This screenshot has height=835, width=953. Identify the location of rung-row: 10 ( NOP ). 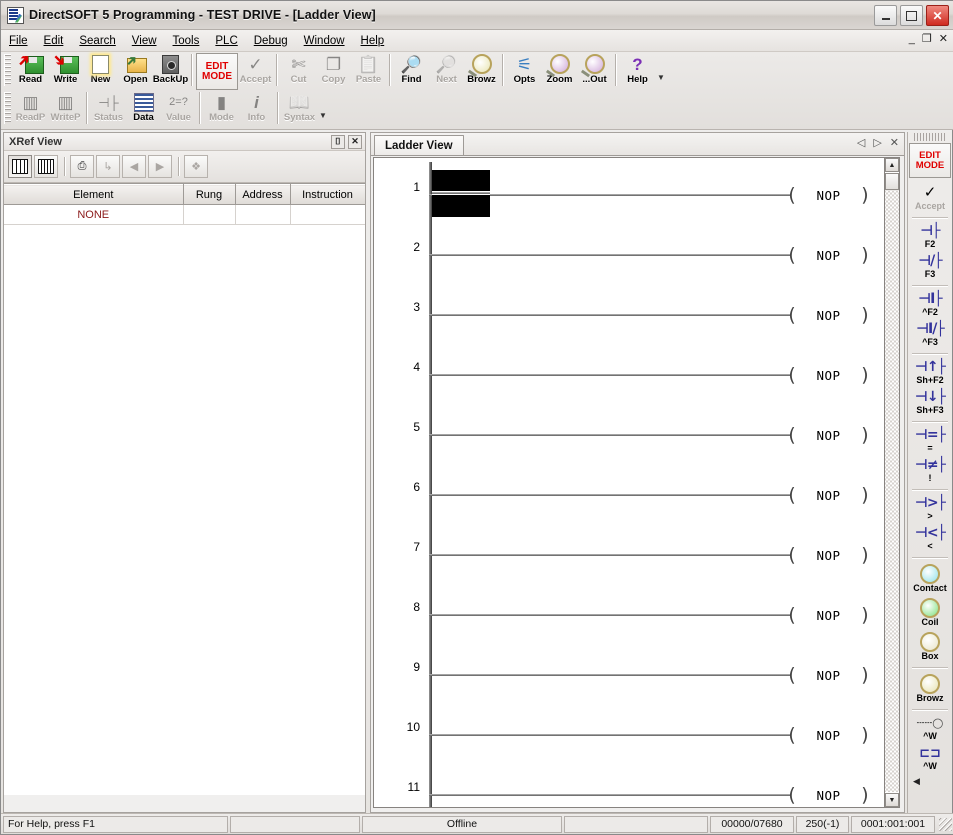
(629, 732).